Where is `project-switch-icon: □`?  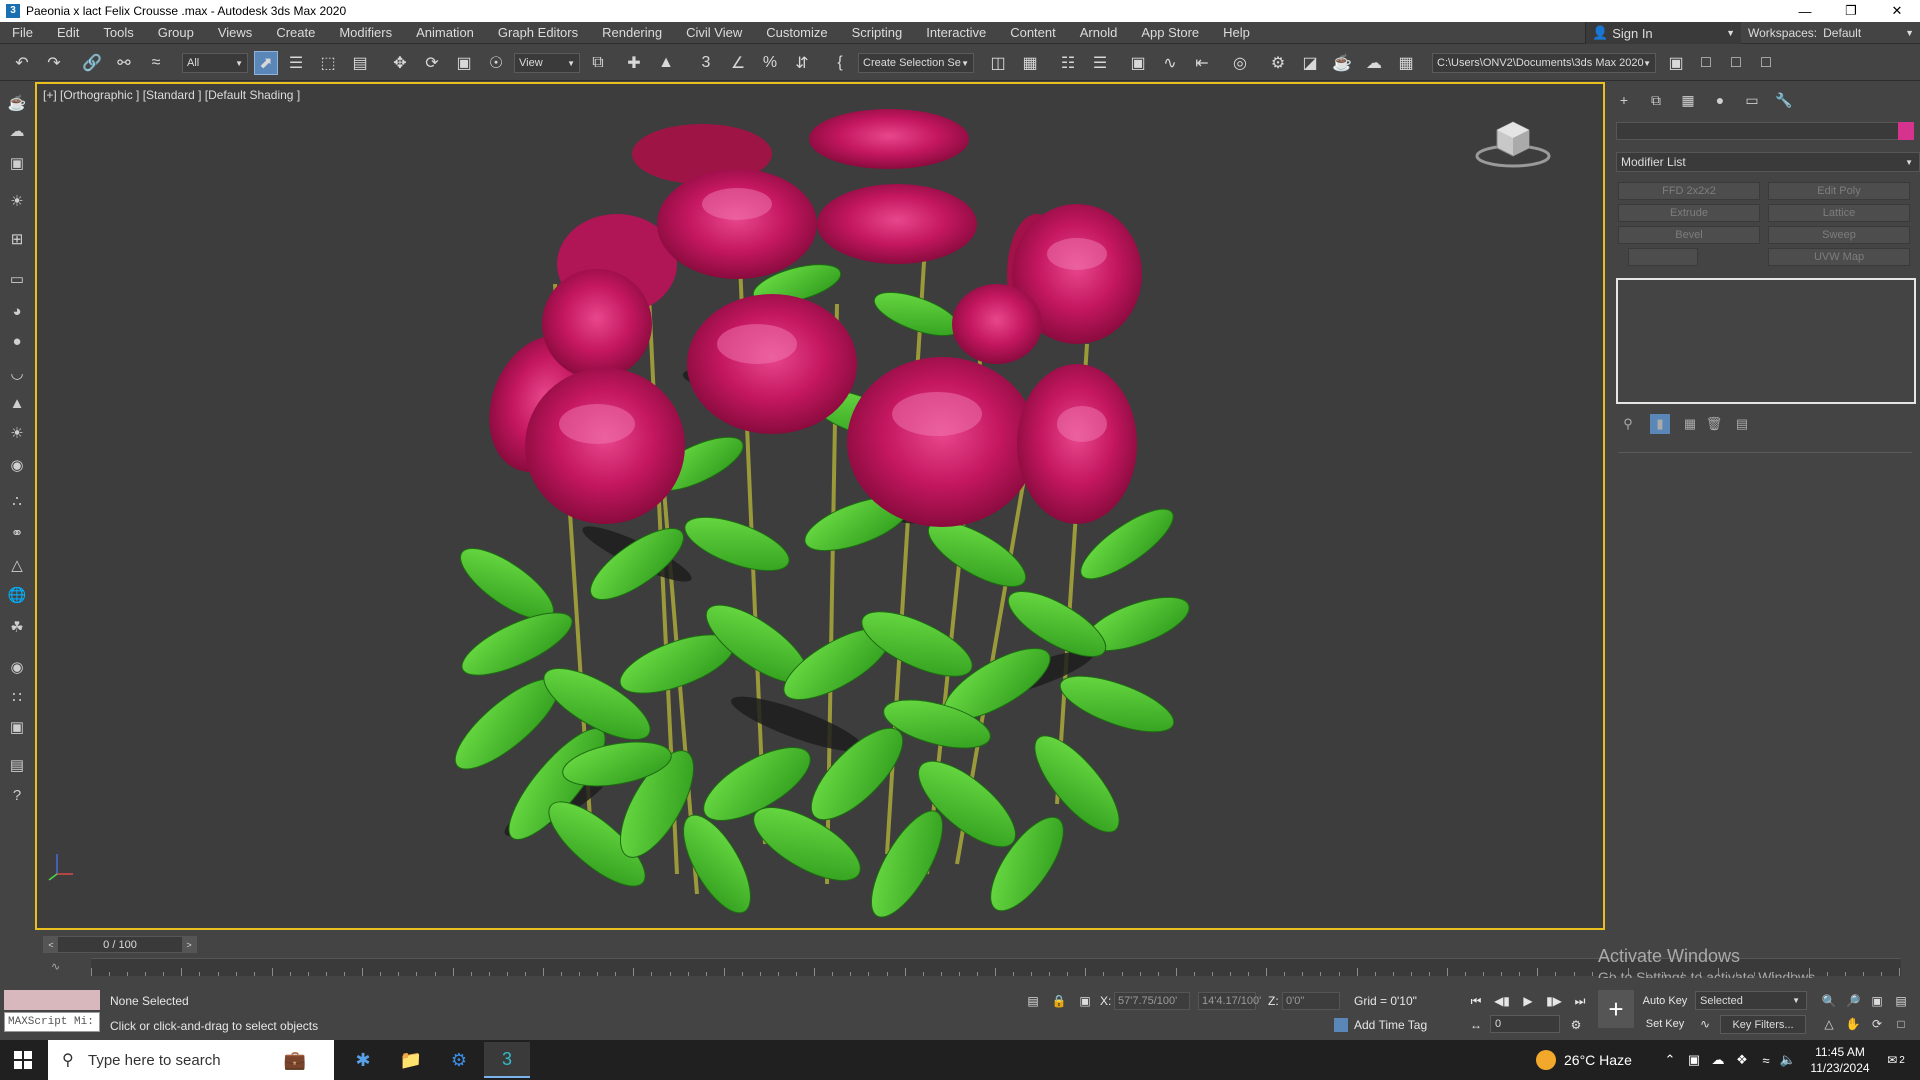 project-switch-icon: □ is located at coordinates (1766, 63).